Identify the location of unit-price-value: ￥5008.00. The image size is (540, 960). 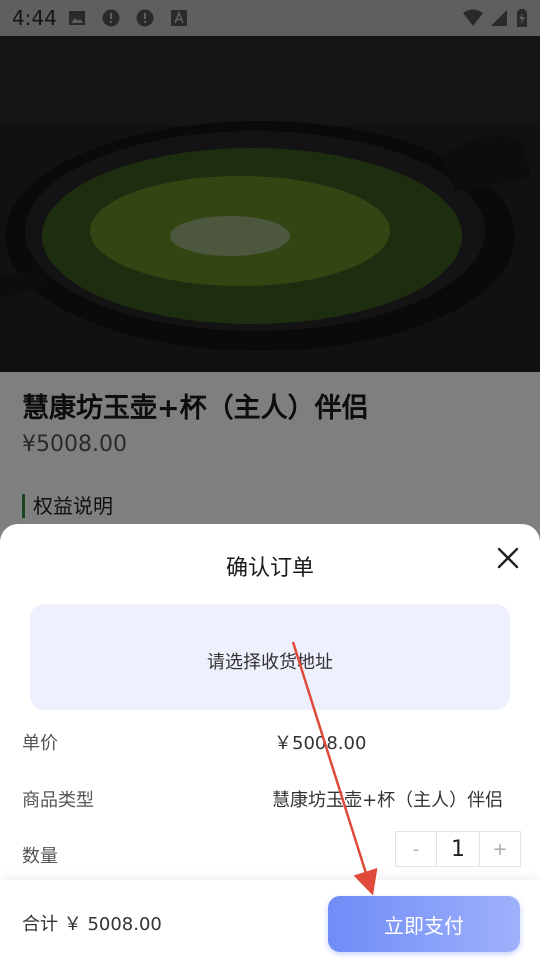
(320, 743).